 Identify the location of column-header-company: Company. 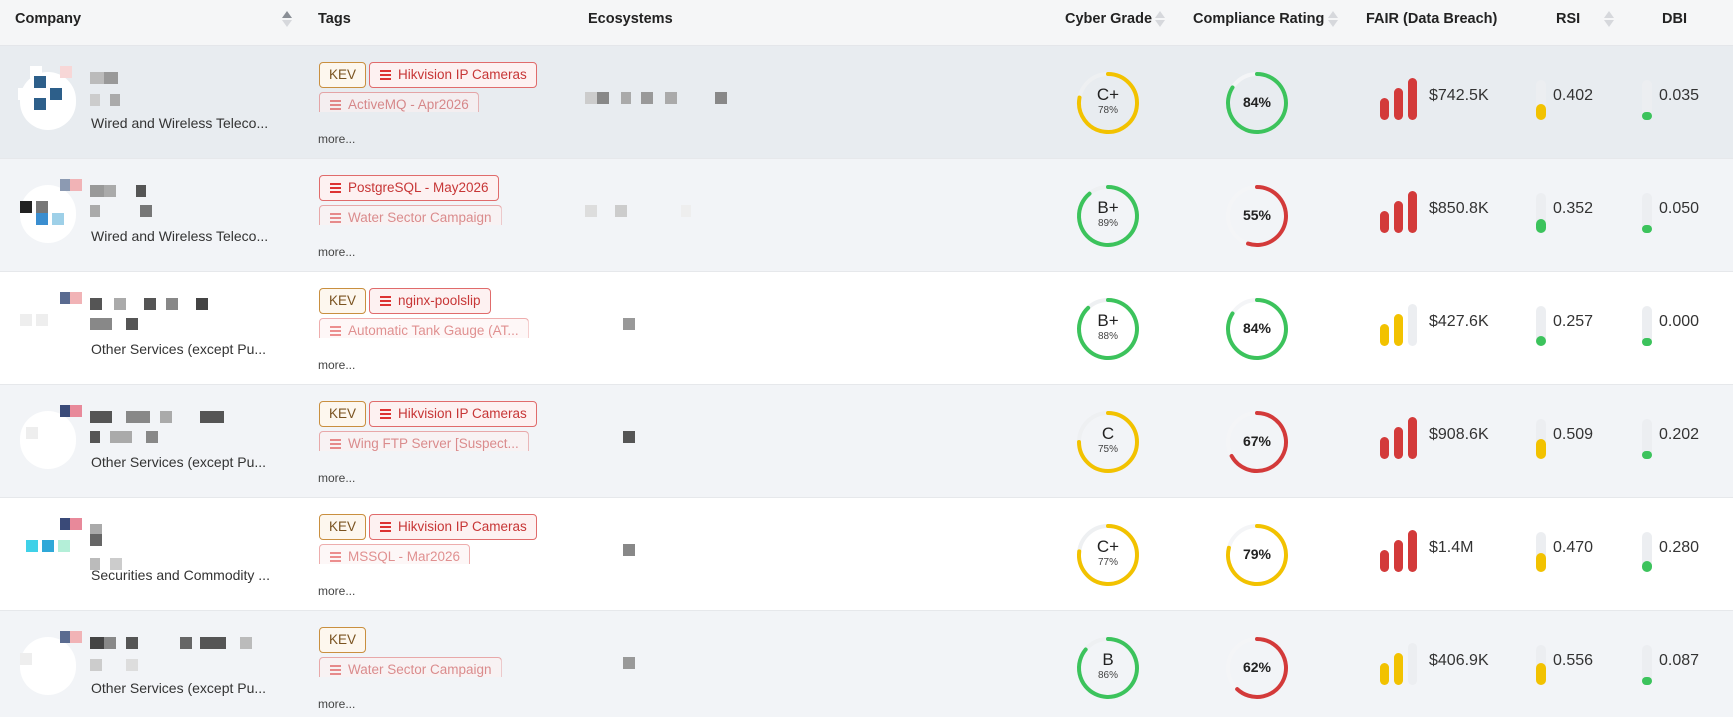
(48, 23).